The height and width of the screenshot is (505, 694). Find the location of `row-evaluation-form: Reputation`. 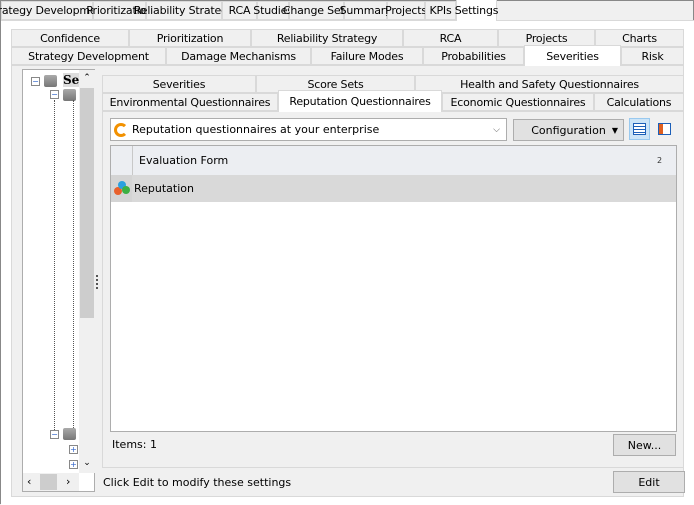

row-evaluation-form: Reputation is located at coordinates (164, 188).